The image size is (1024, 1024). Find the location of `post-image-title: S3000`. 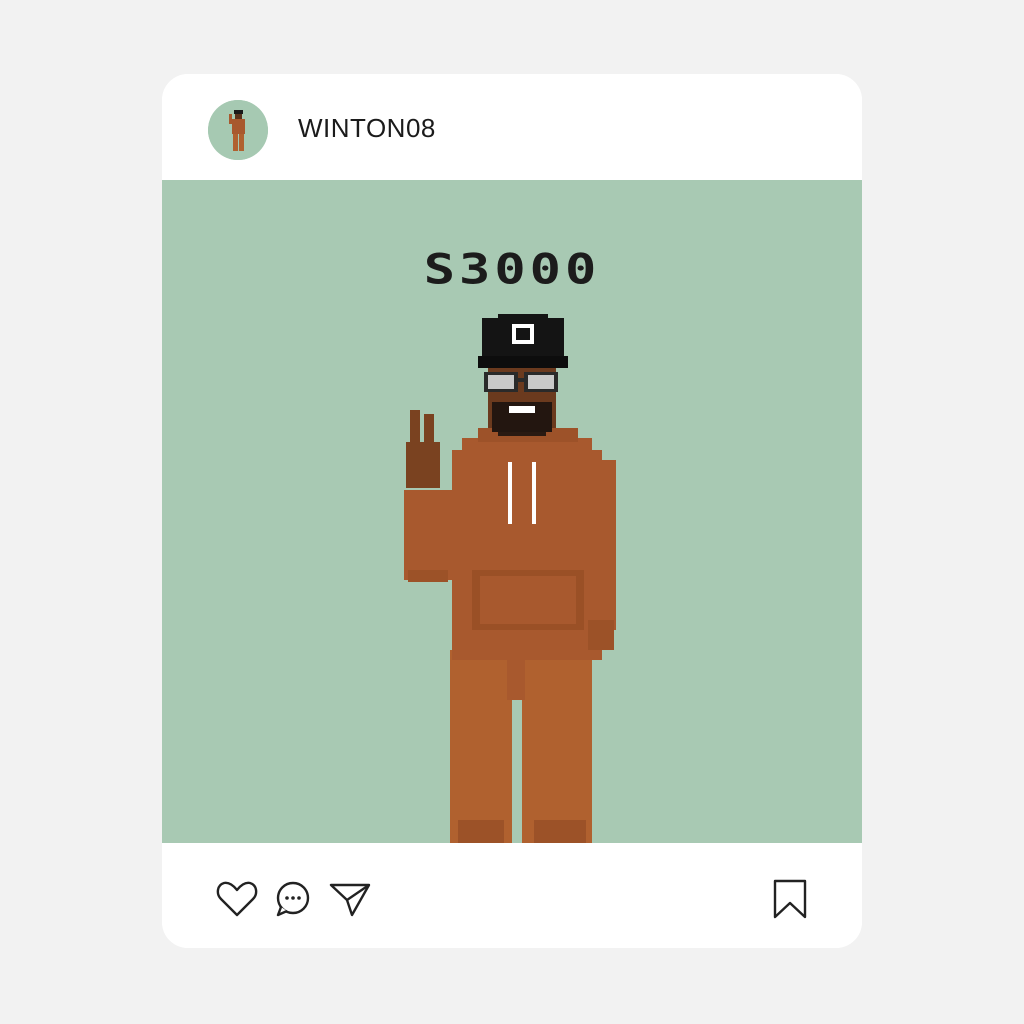

post-image-title: S3000 is located at coordinates (512, 270).